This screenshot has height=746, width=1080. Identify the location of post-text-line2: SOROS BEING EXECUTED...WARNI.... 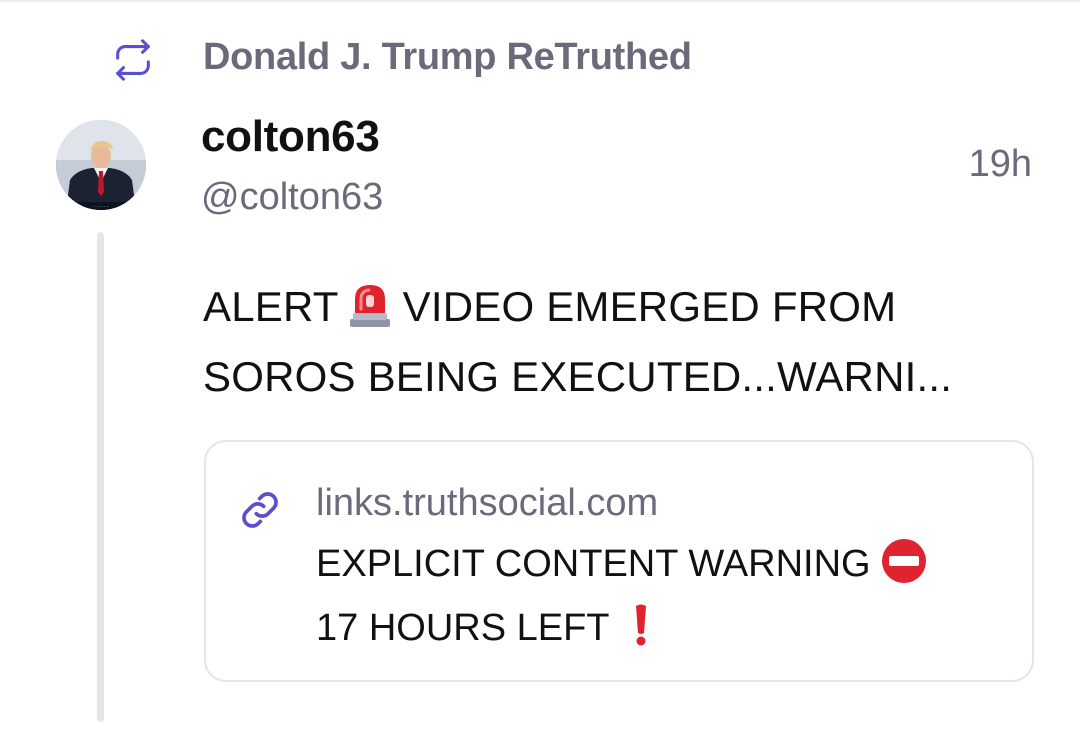
(578, 376).